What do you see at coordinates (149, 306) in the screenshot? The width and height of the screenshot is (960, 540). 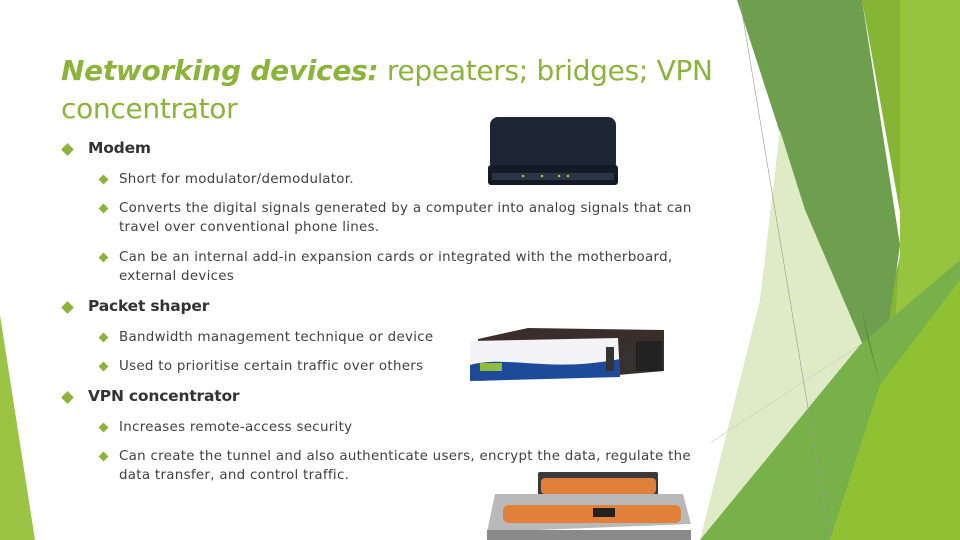 I see `section-heading-packet-shaper: Packet shaper` at bounding box center [149, 306].